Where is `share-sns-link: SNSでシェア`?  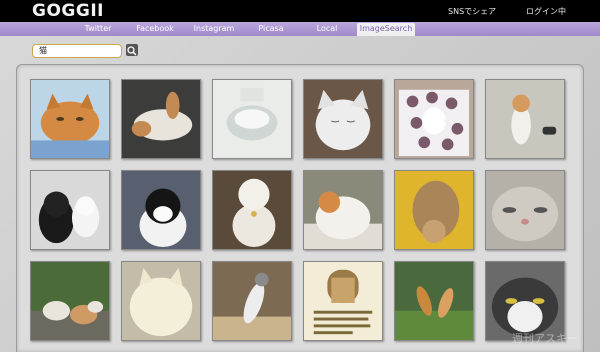
share-sns-link: SNSでシェア is located at coordinates (472, 11).